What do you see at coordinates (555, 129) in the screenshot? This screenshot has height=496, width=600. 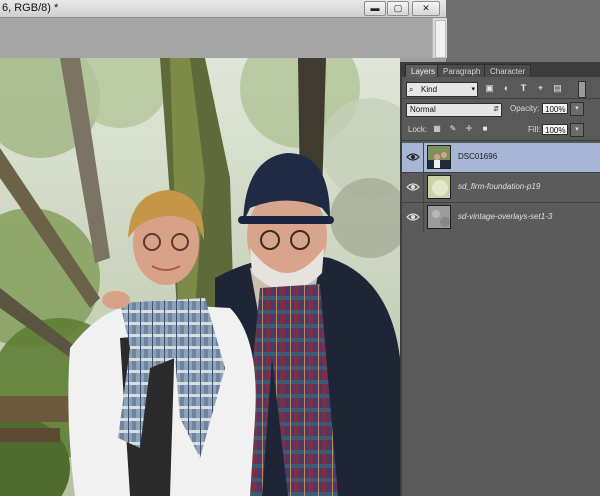 I see `fill-input: 100%` at bounding box center [555, 129].